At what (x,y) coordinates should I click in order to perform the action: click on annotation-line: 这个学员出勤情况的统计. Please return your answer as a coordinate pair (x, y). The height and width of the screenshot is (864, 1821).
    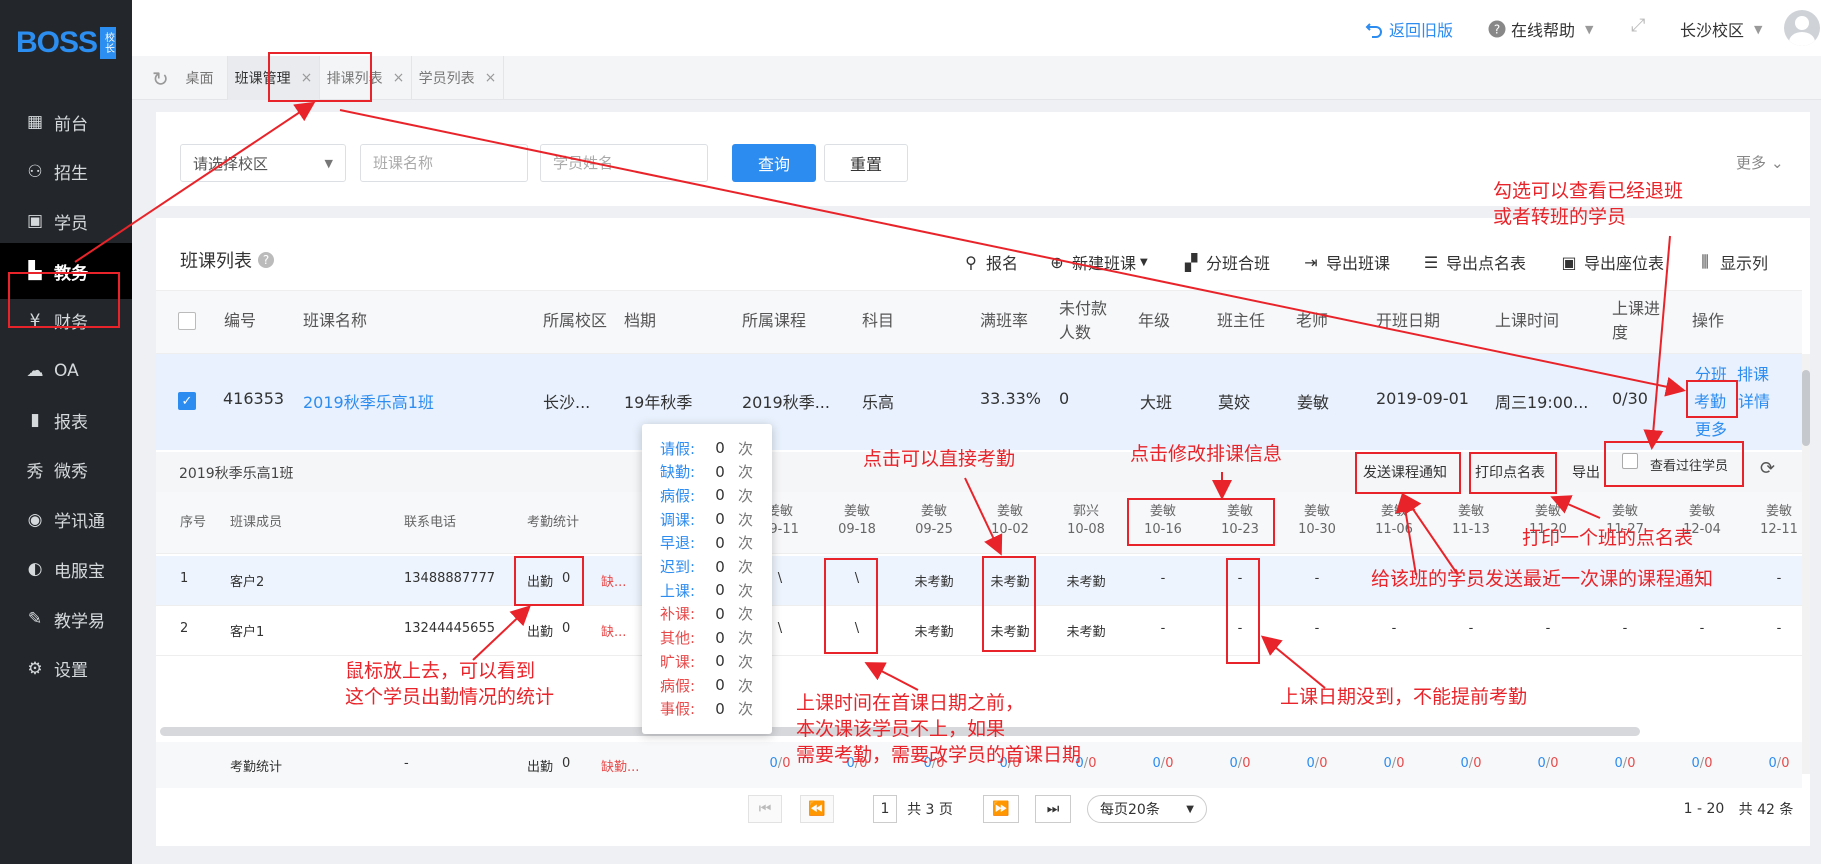
    Looking at the image, I should click on (450, 697).